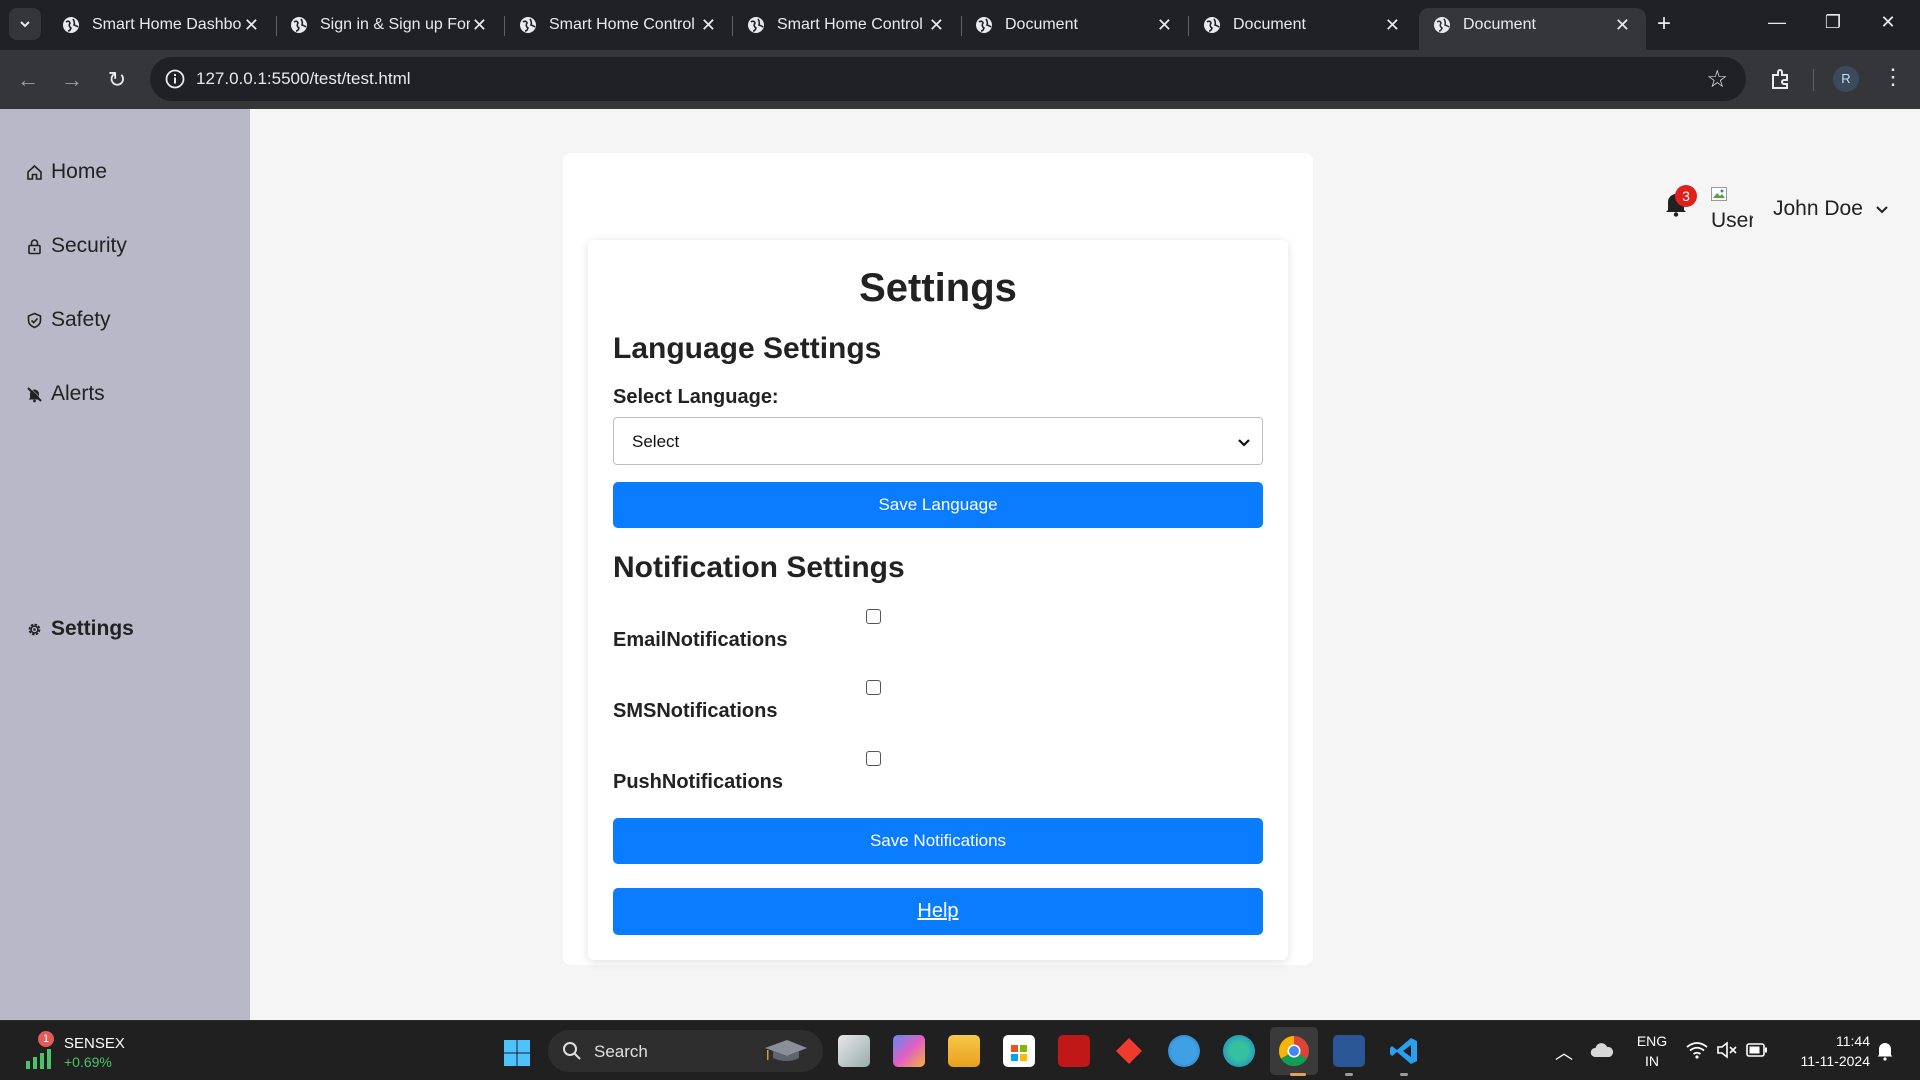 The height and width of the screenshot is (1080, 1920). Describe the element at coordinates (1885, 1051) in the screenshot. I see `notification-center-bell-icon` at that location.